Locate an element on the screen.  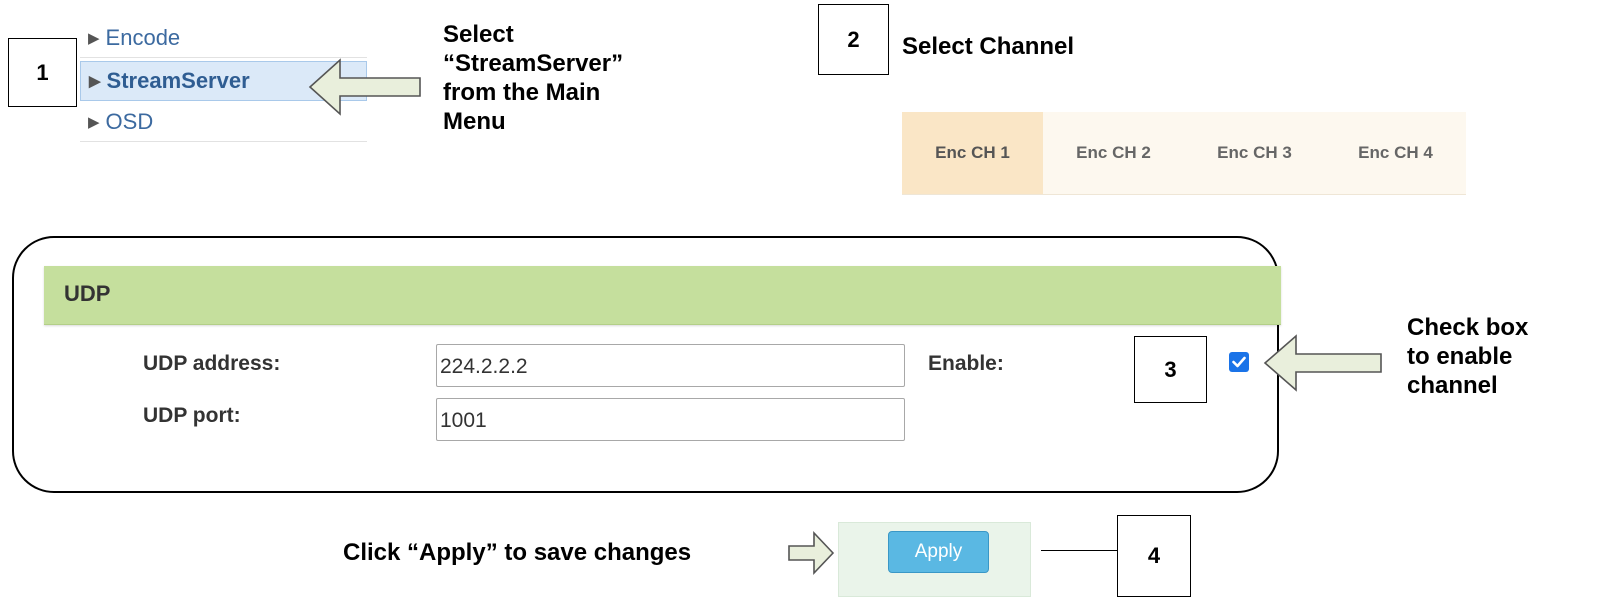
udp-port-input: 1001 is located at coordinates (670, 419).